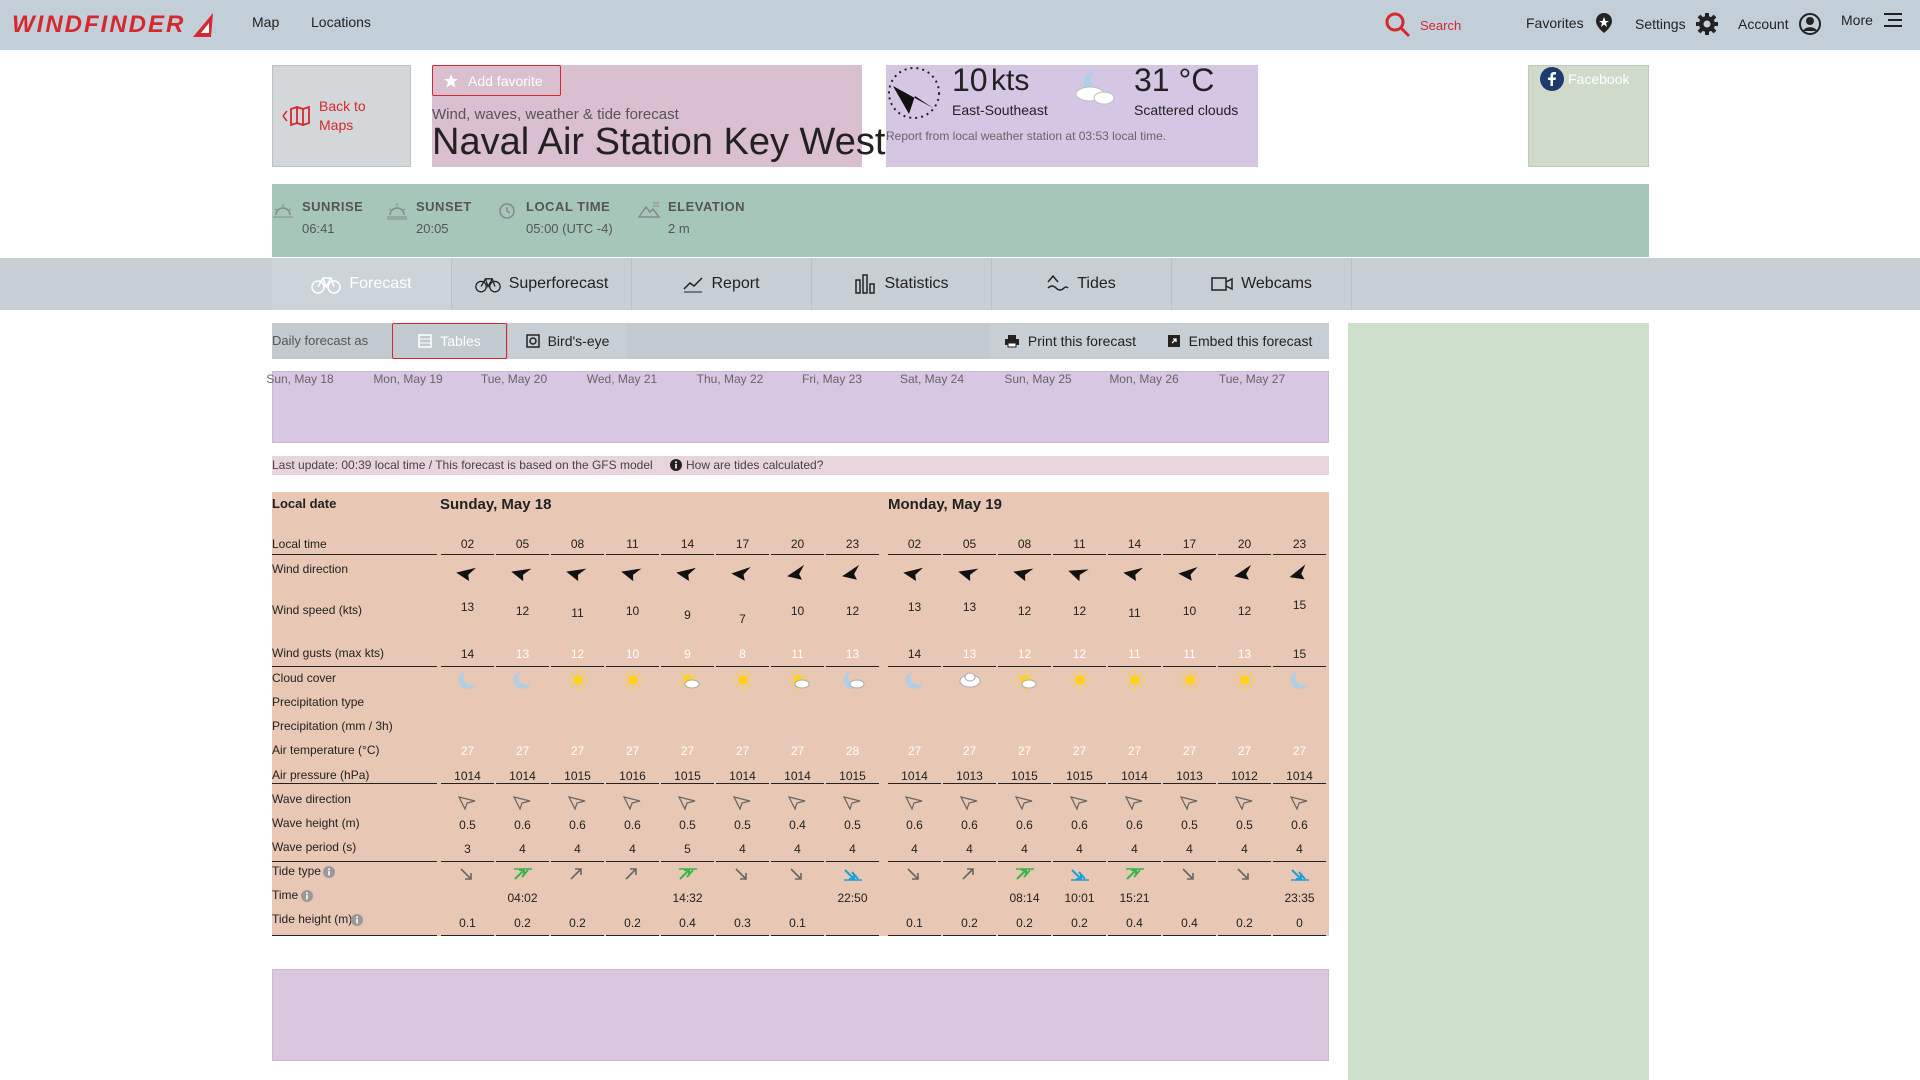 The width and height of the screenshot is (1920, 1080). I want to click on day-label: Wed, May 21, so click(622, 379).